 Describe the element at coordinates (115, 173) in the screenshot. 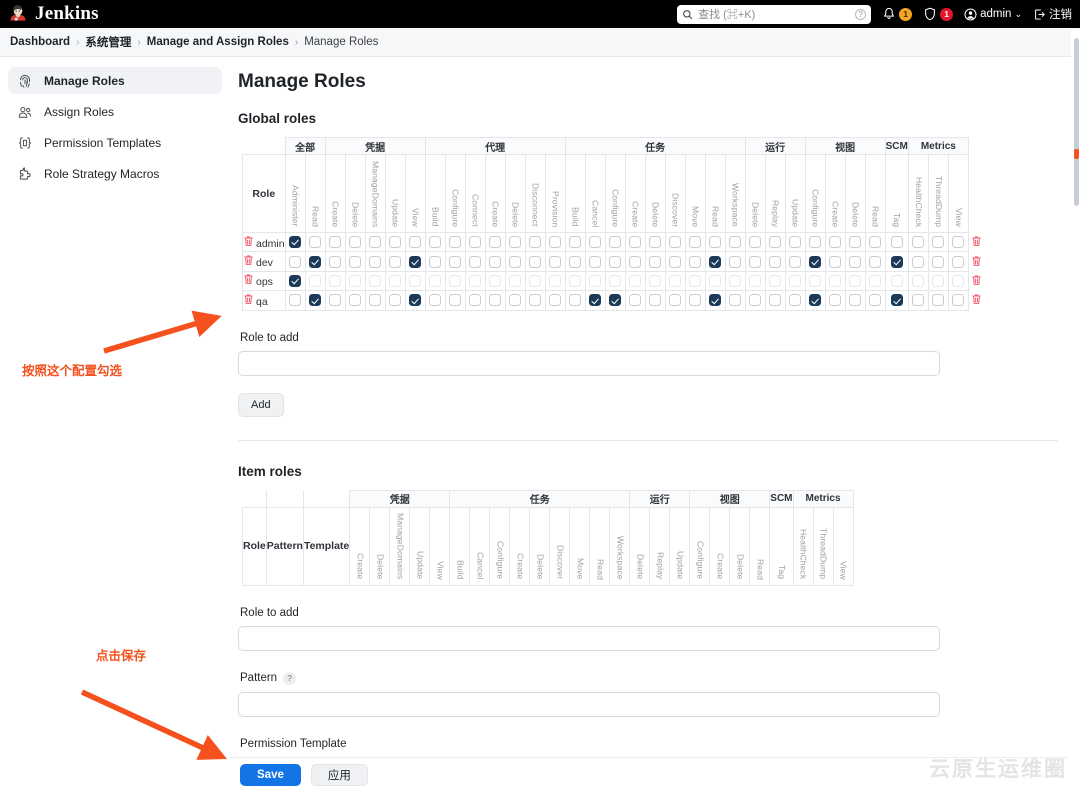

I see `sidebar-item-role-strategy-macros: Role Strategy Macros` at that location.